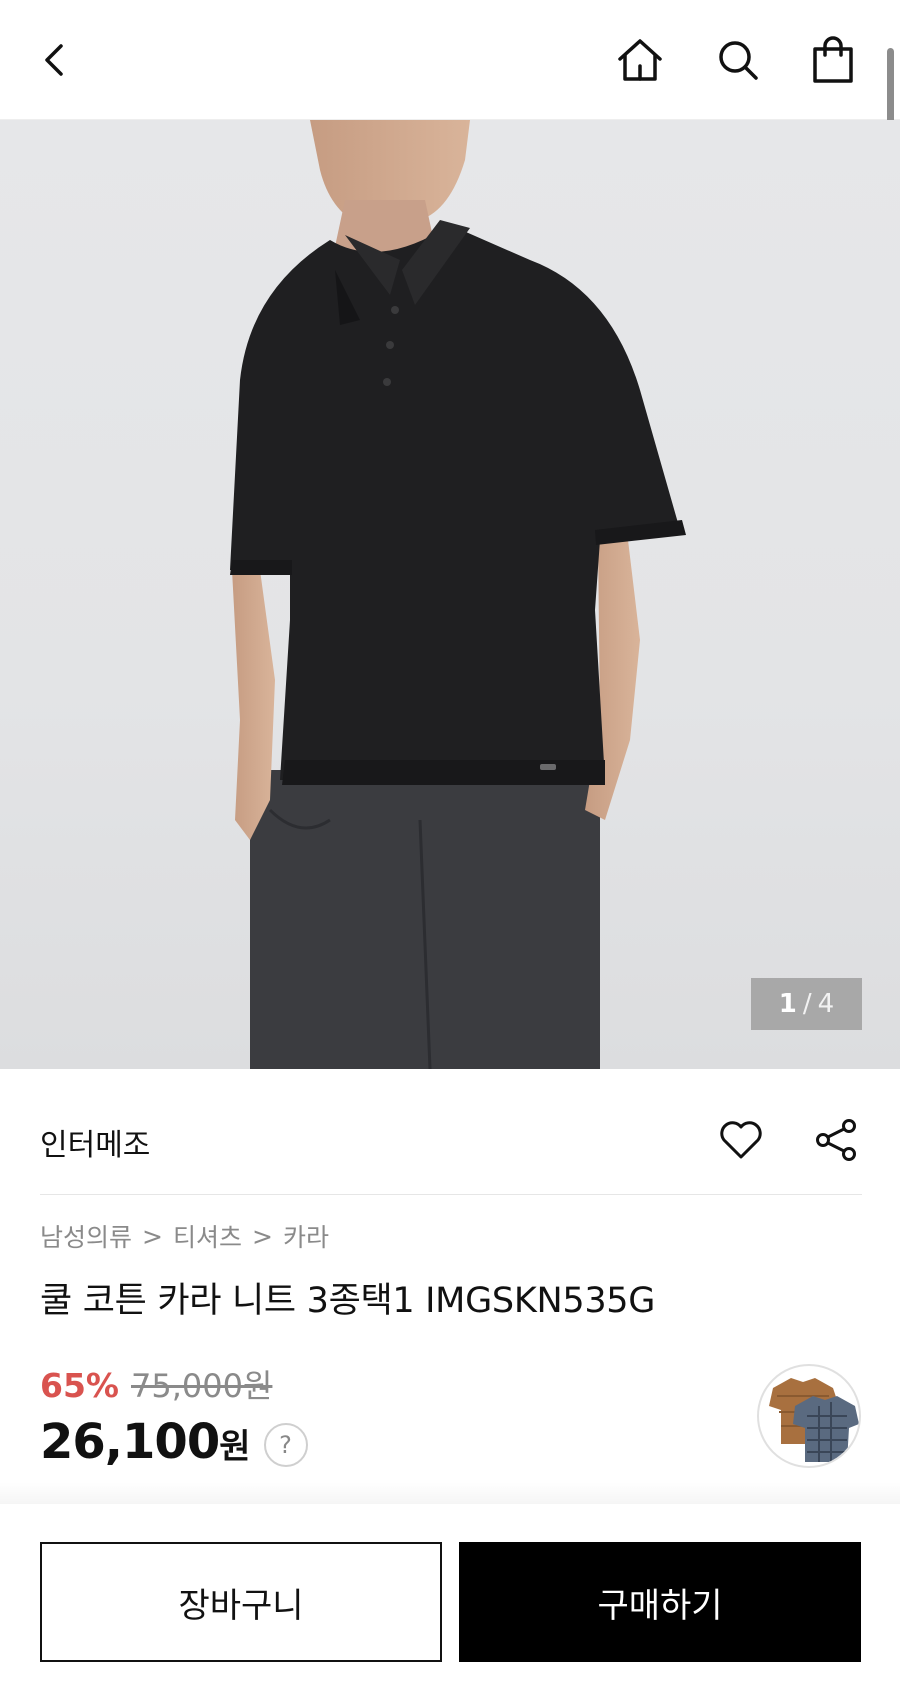 The image size is (900, 1704). I want to click on section-divider, so click(451, 1194).